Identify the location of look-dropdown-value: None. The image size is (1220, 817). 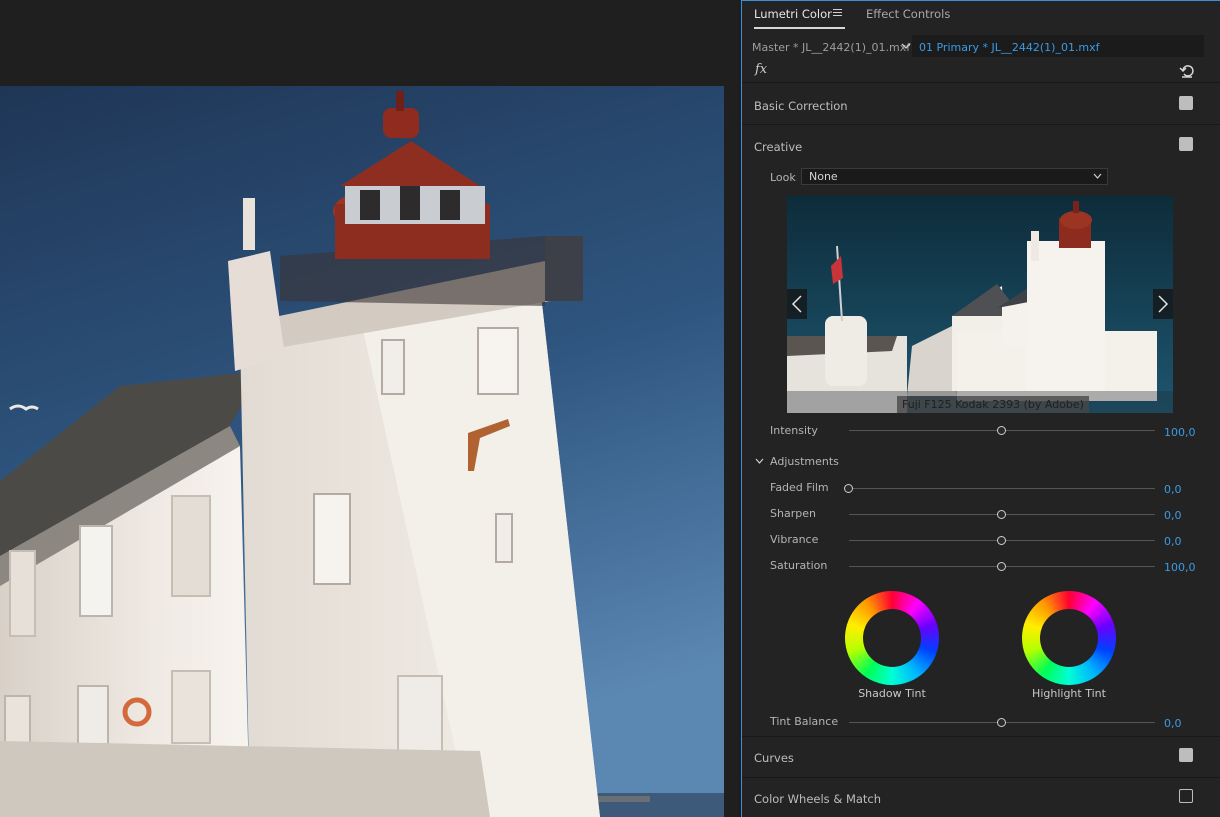
(823, 176).